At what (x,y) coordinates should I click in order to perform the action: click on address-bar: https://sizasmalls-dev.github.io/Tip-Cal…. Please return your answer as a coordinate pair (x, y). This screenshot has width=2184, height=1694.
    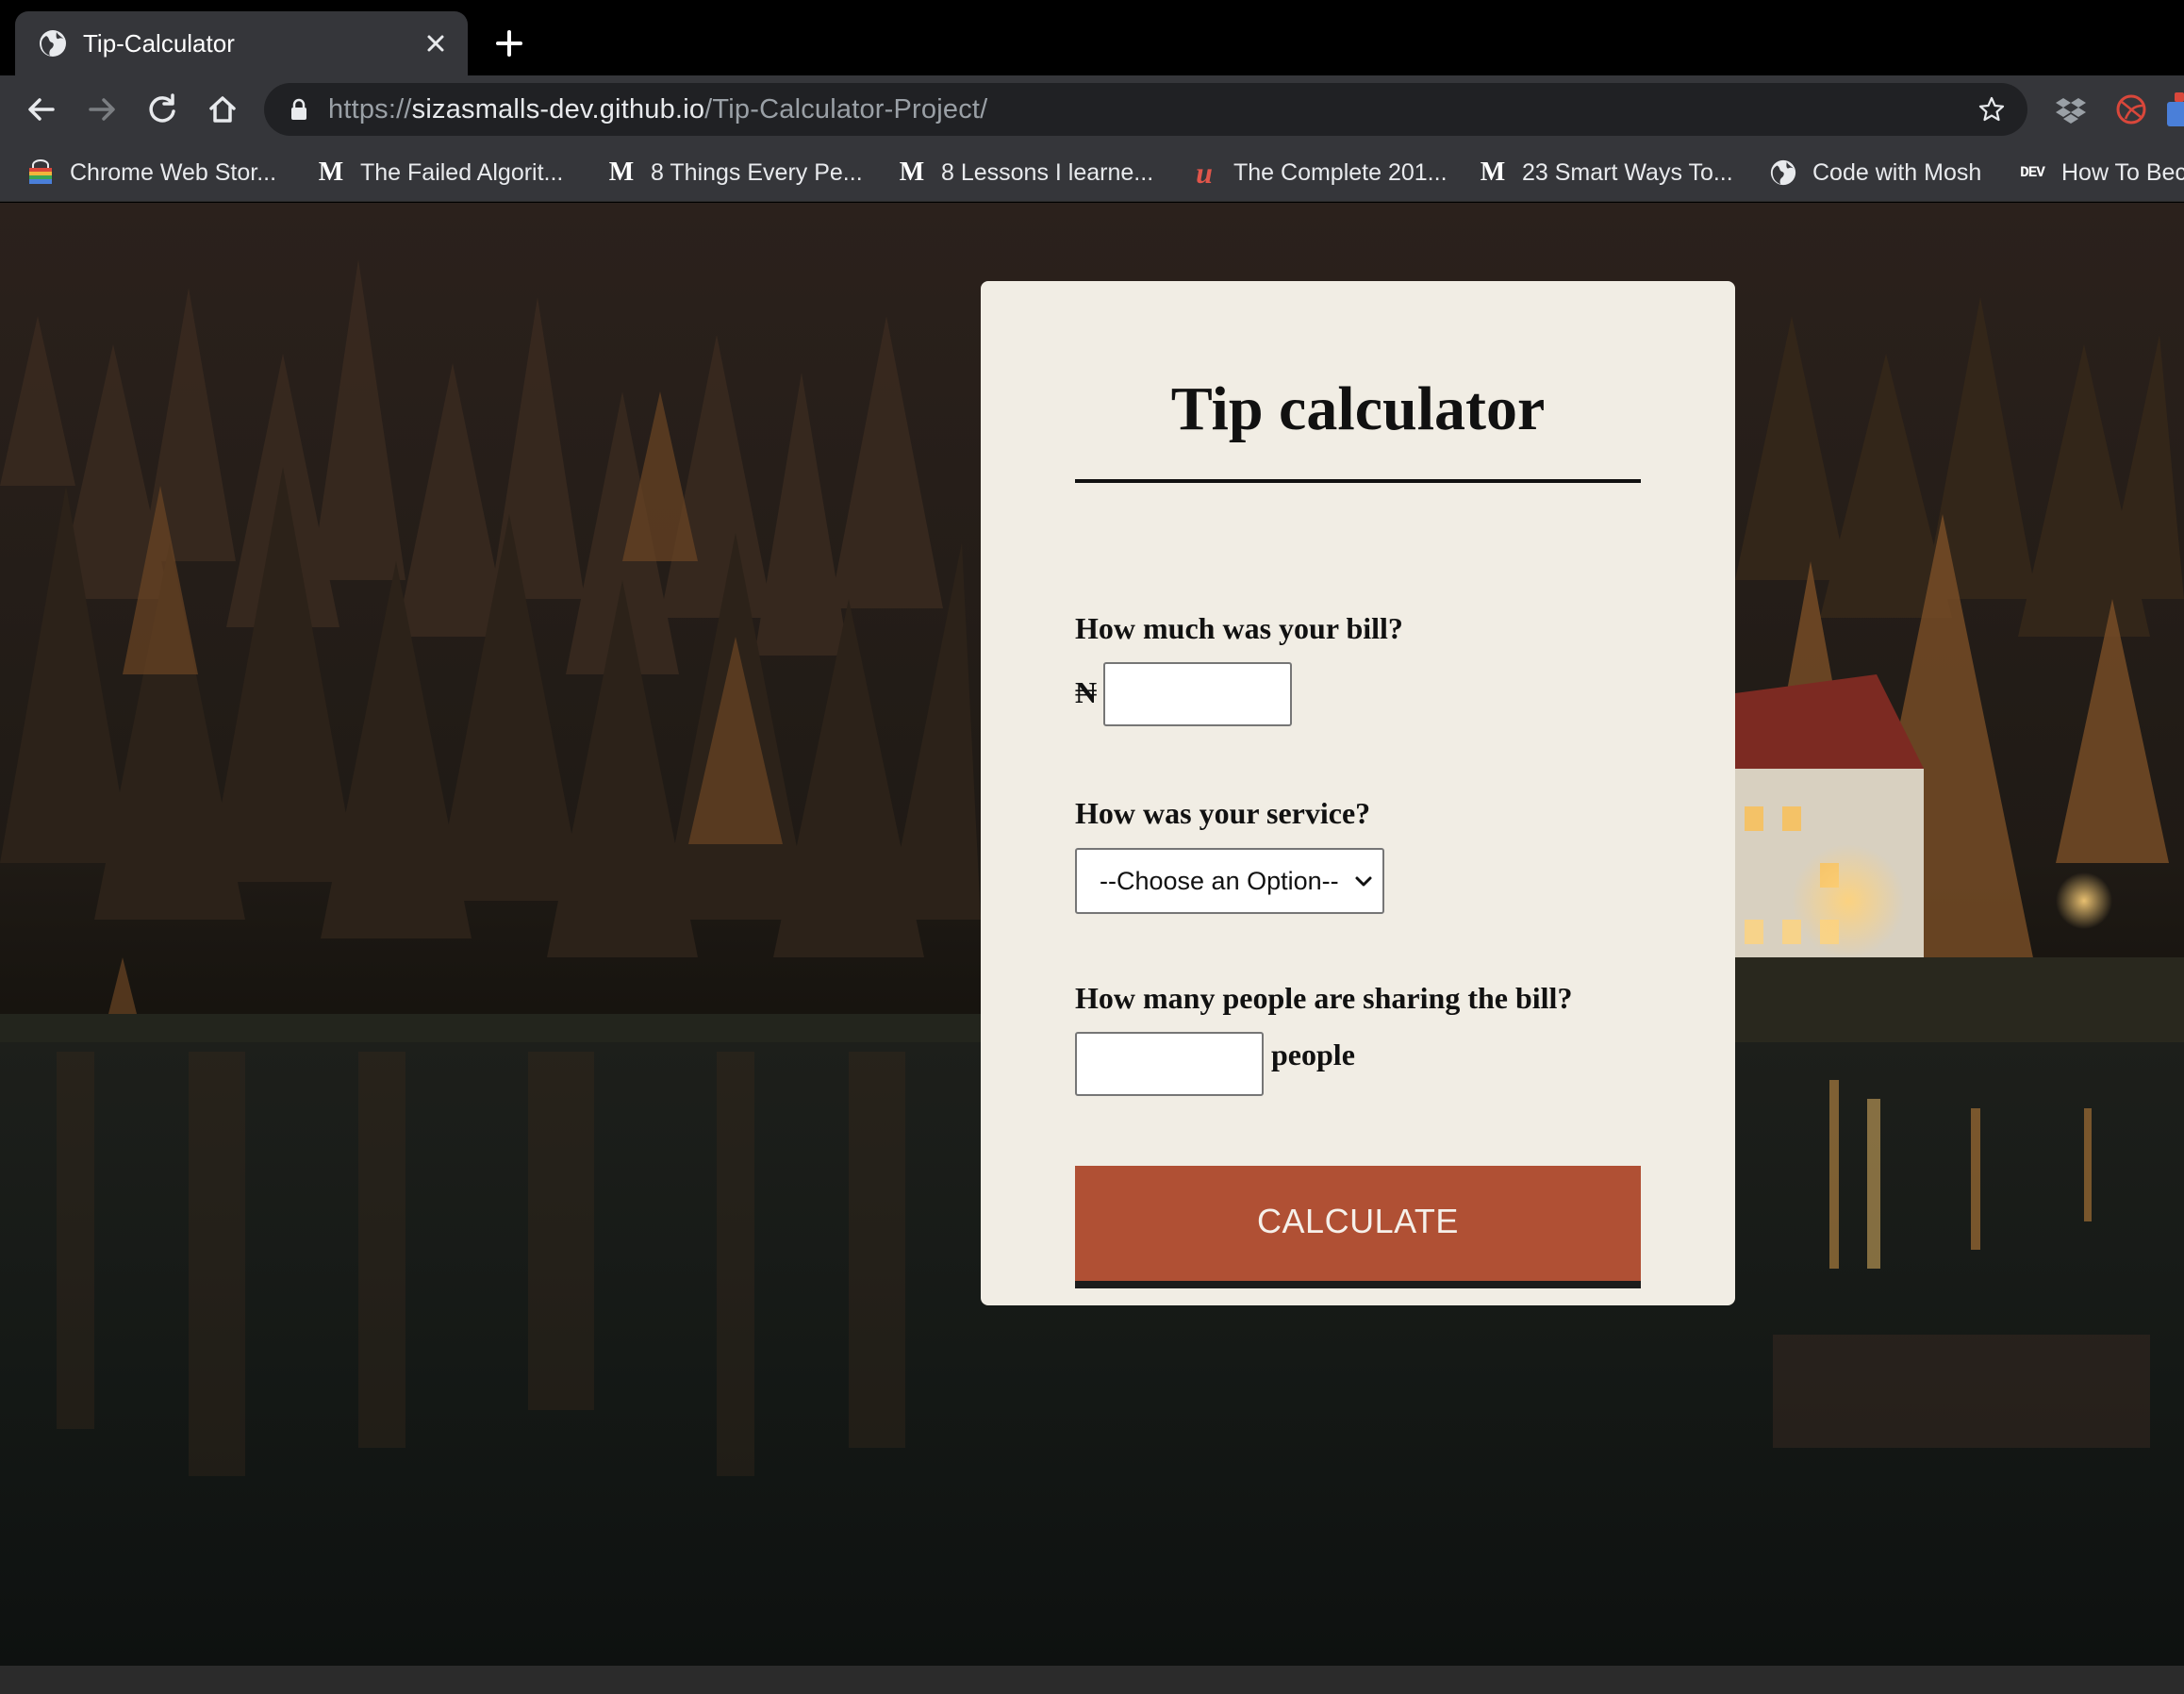
    Looking at the image, I should click on (1145, 109).